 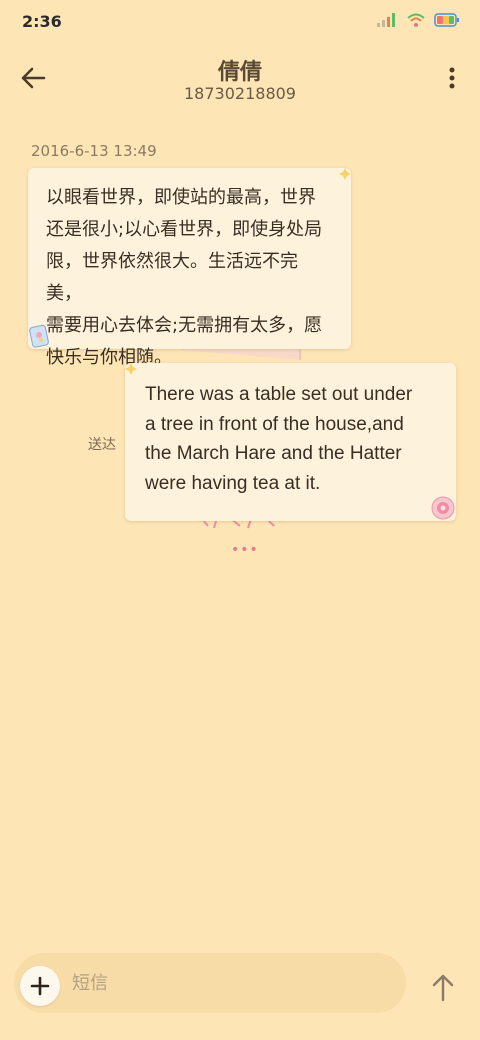 What do you see at coordinates (39, 336) in the screenshot?
I see `contact-avatar` at bounding box center [39, 336].